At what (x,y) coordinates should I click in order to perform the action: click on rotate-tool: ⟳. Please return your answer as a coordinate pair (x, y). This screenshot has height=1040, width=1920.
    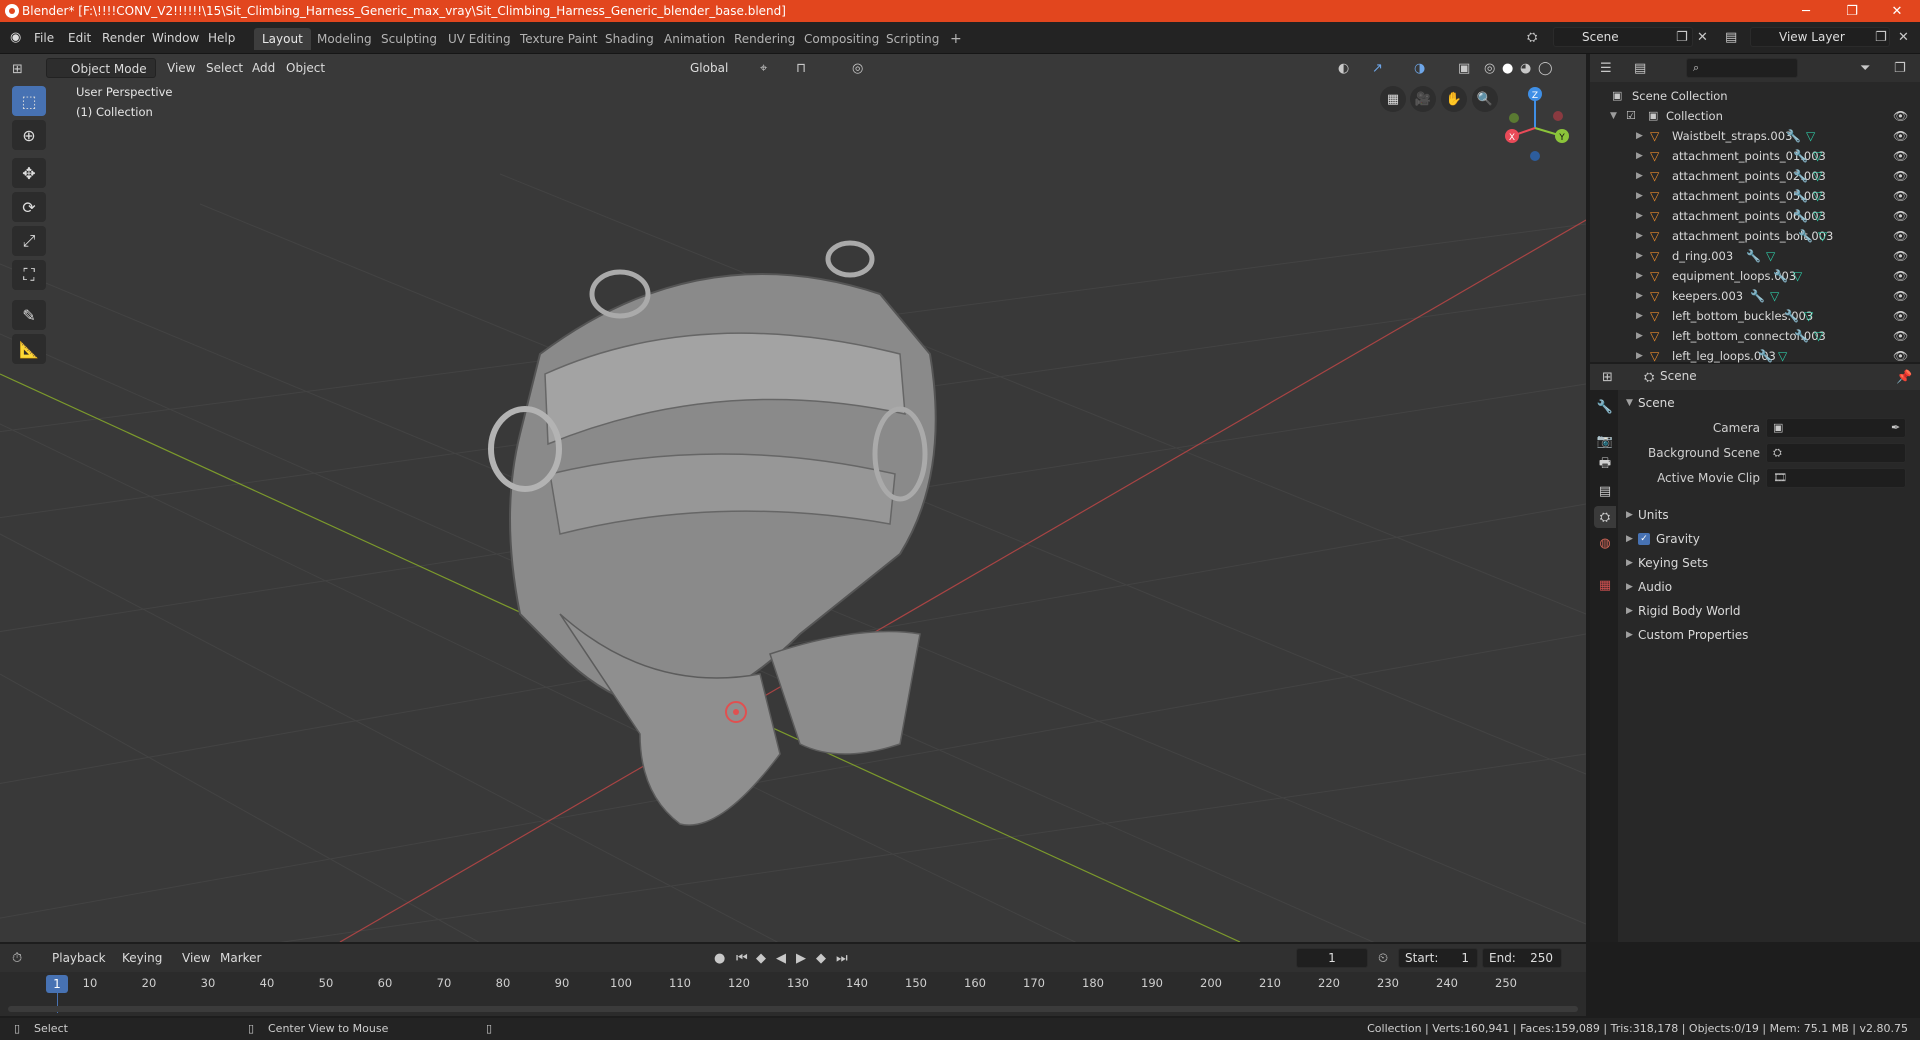
    Looking at the image, I should click on (29, 207).